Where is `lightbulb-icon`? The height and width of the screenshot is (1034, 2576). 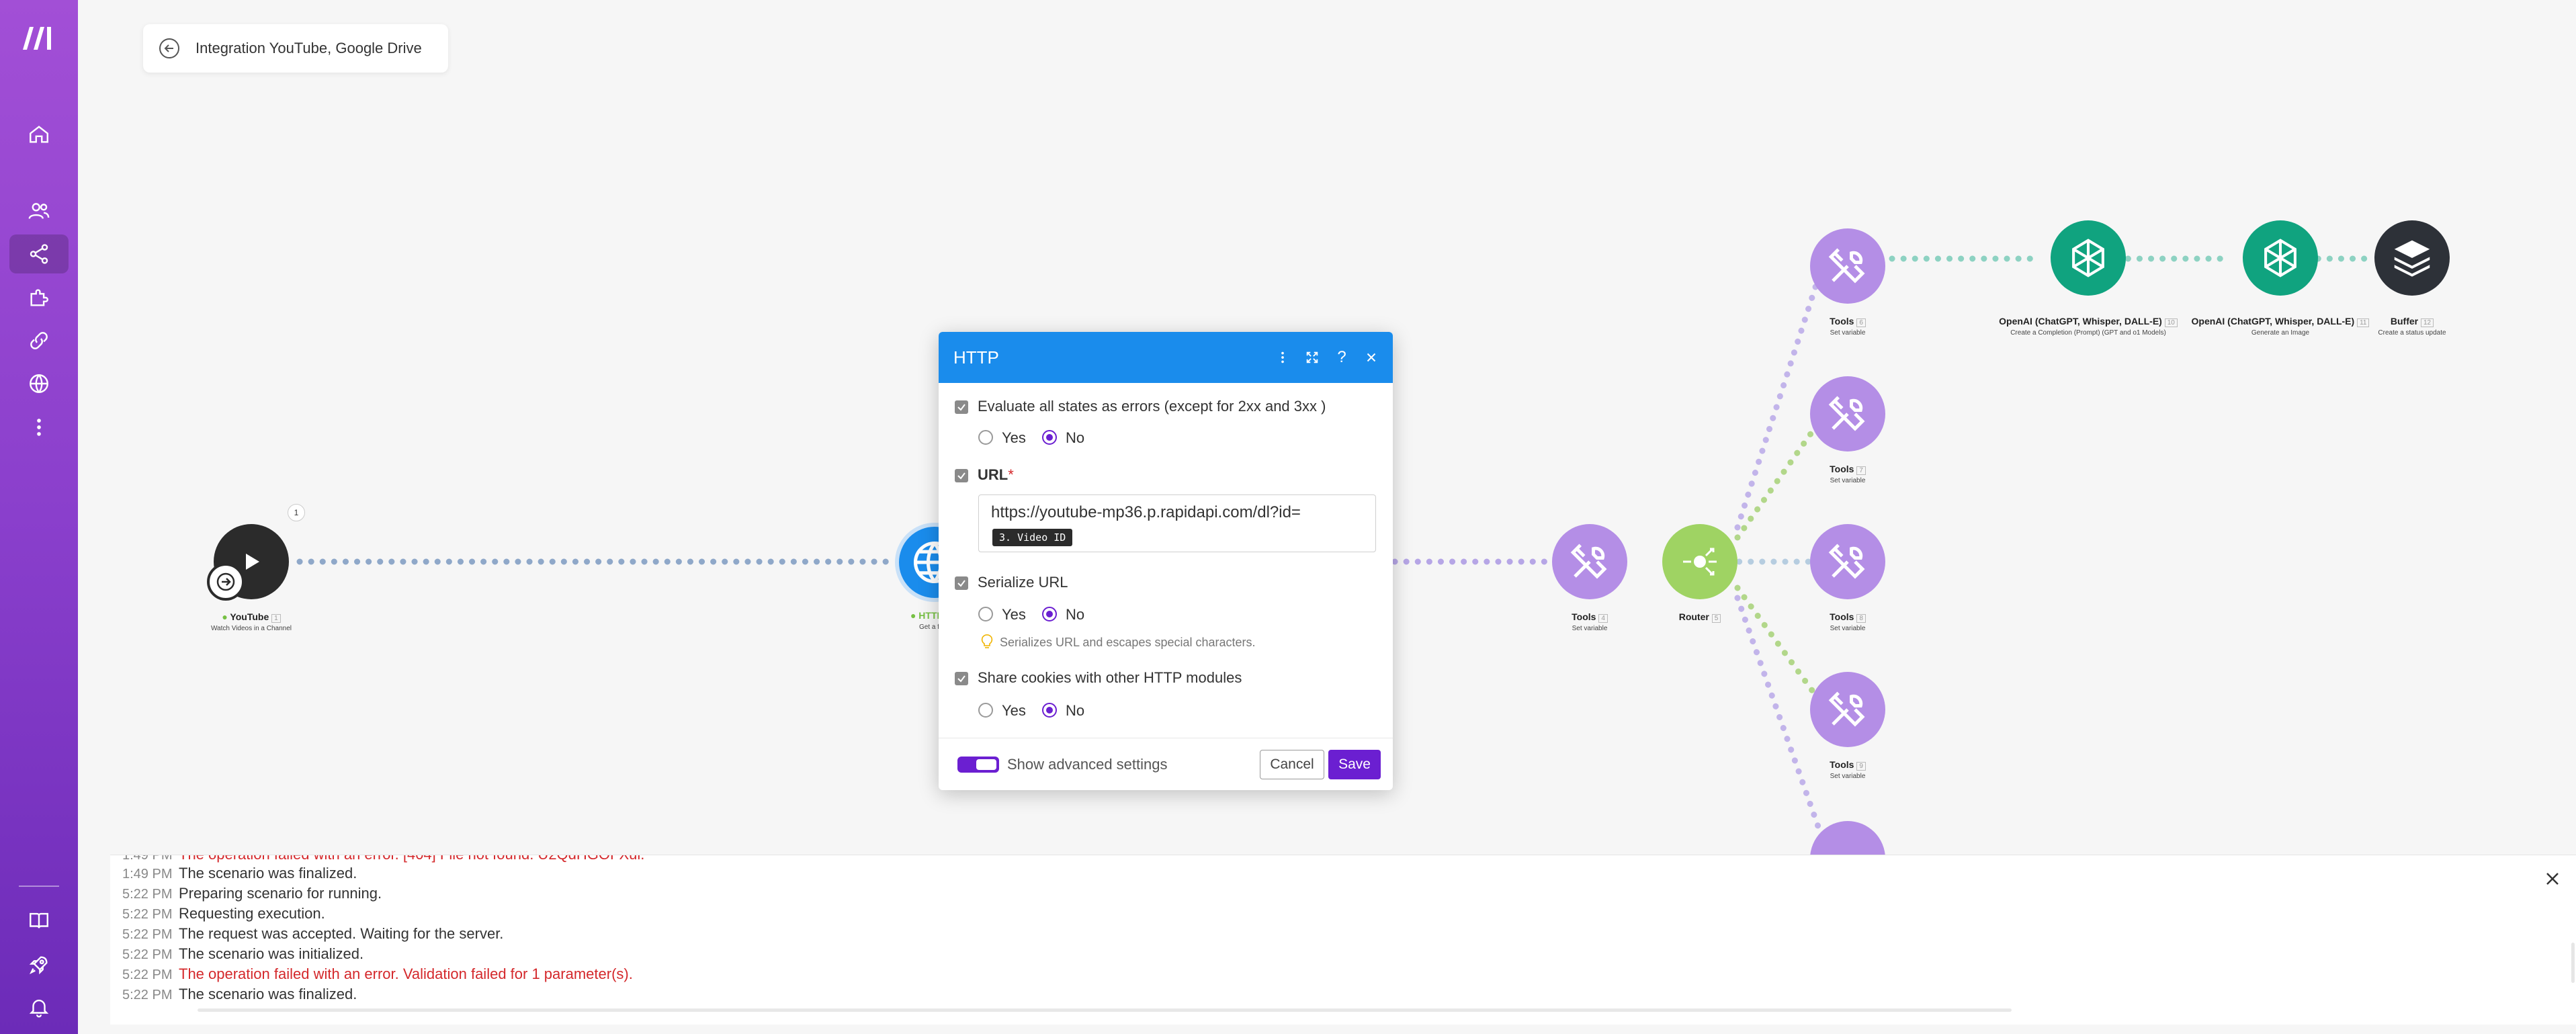
lightbulb-icon is located at coordinates (987, 641).